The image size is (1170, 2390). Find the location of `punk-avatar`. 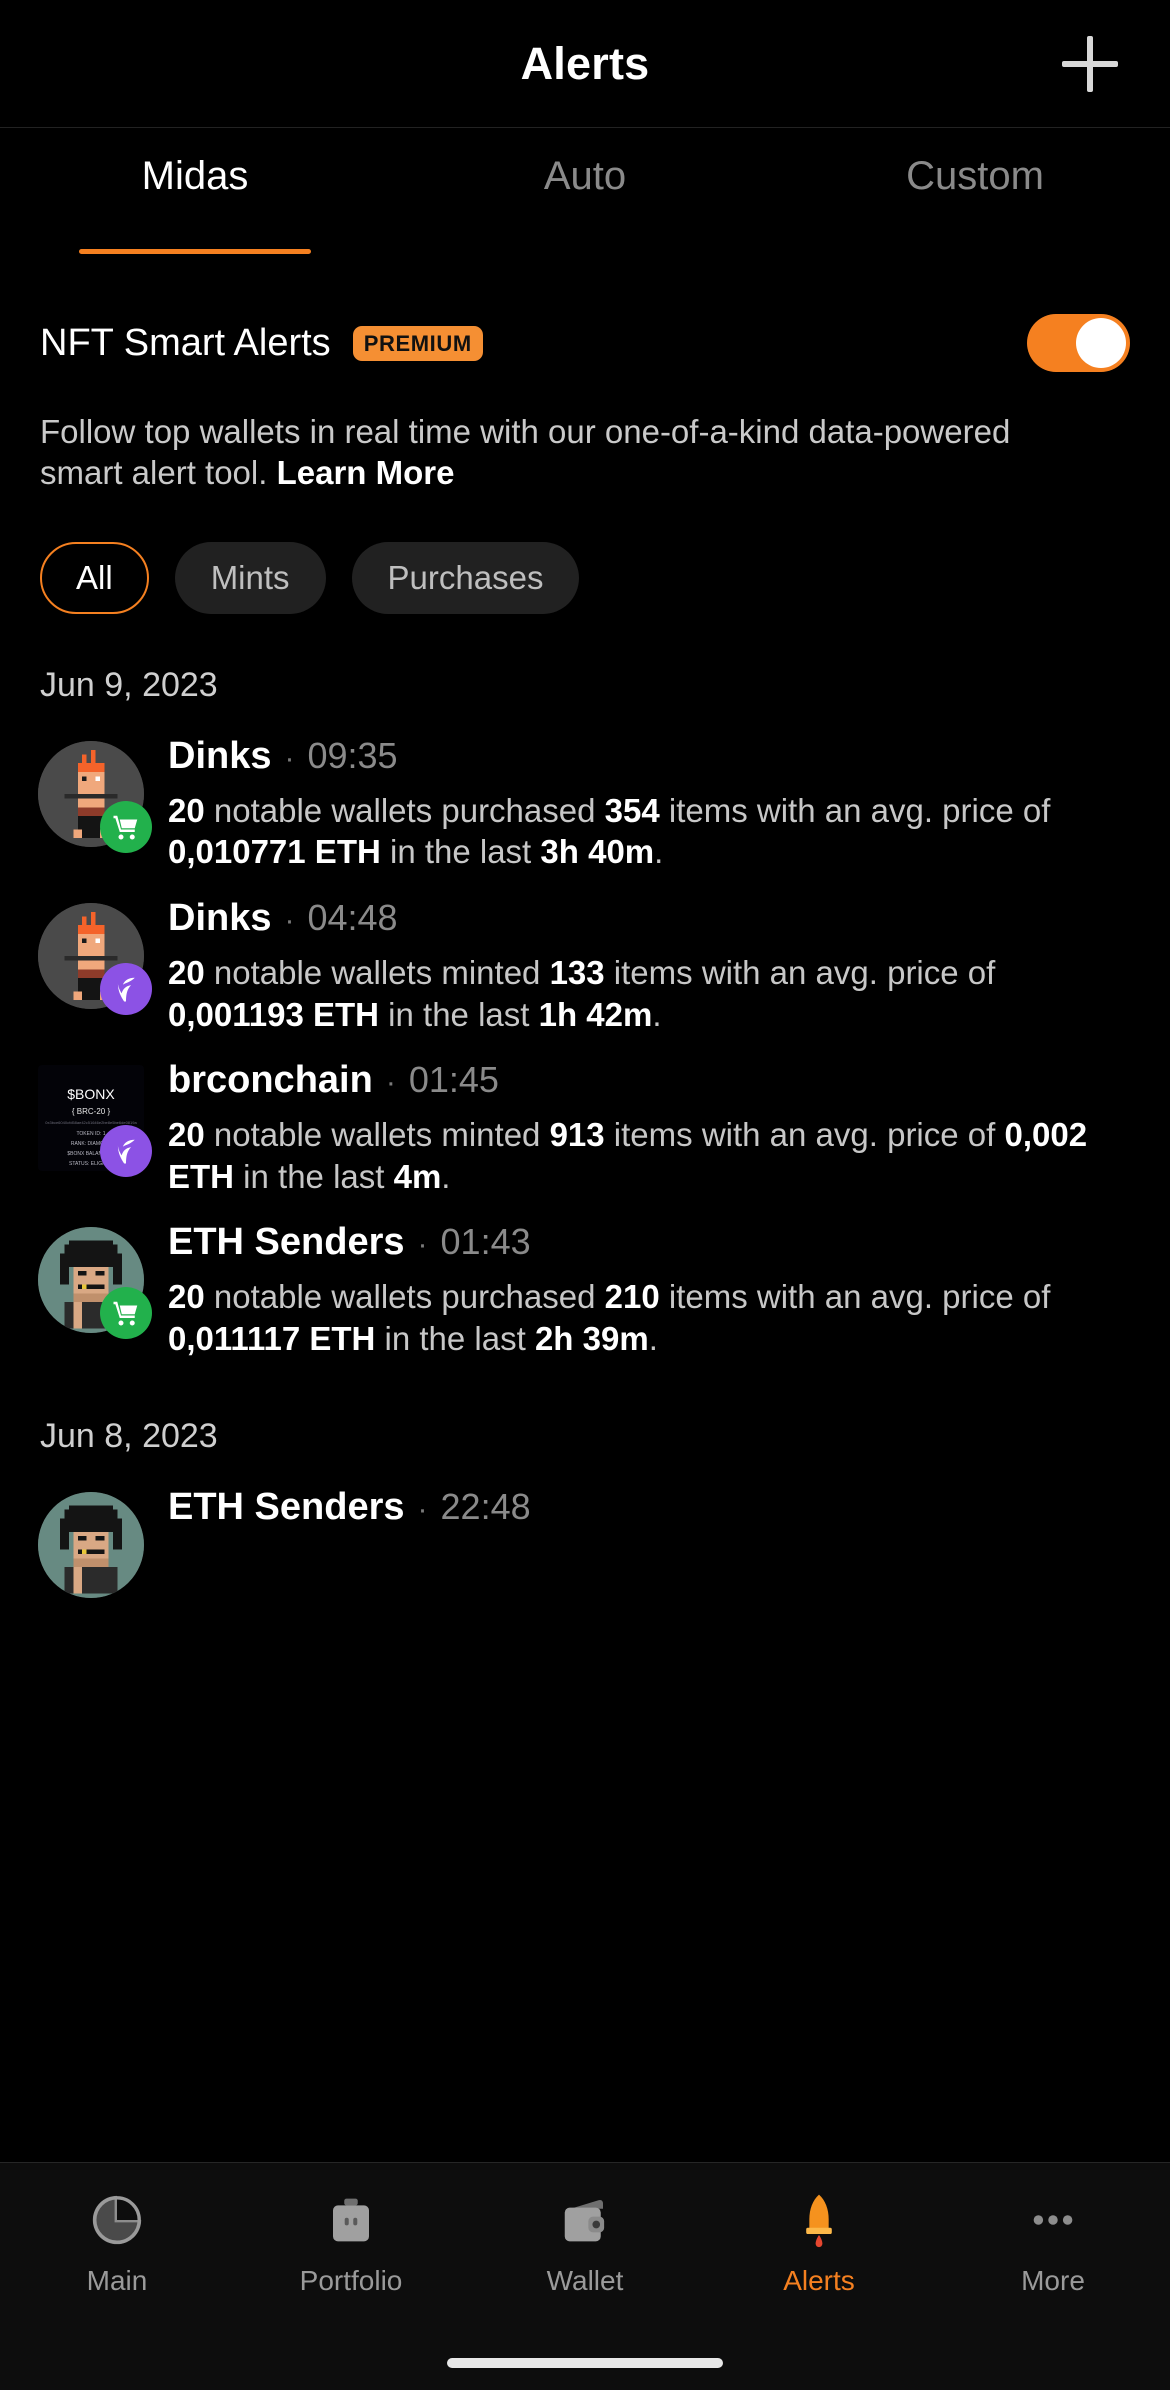

punk-avatar is located at coordinates (91, 1545).